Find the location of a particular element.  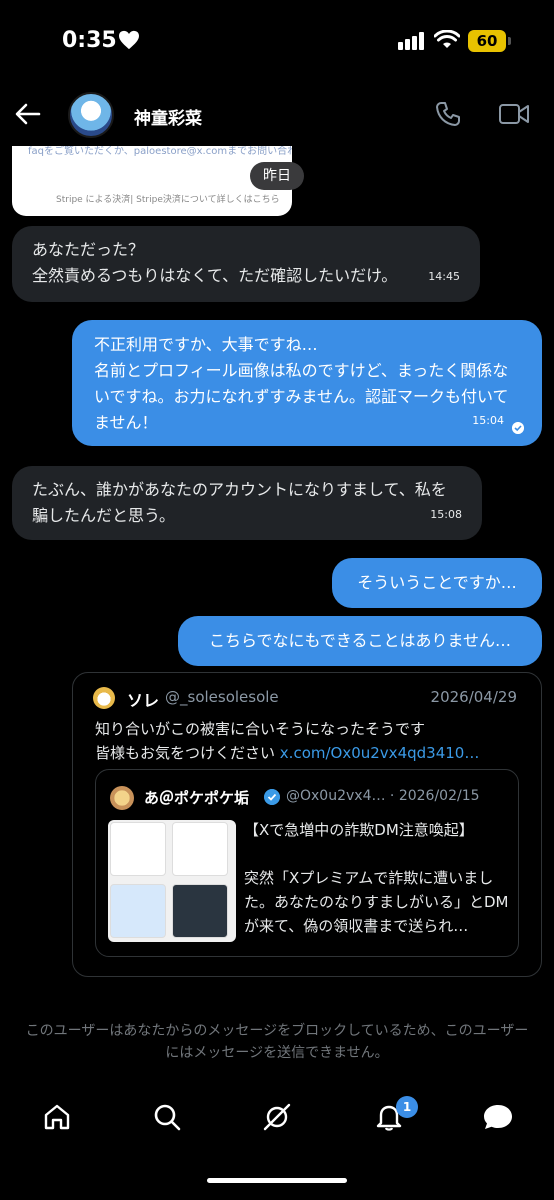

notification-count-badge: 1 is located at coordinates (407, 1107).